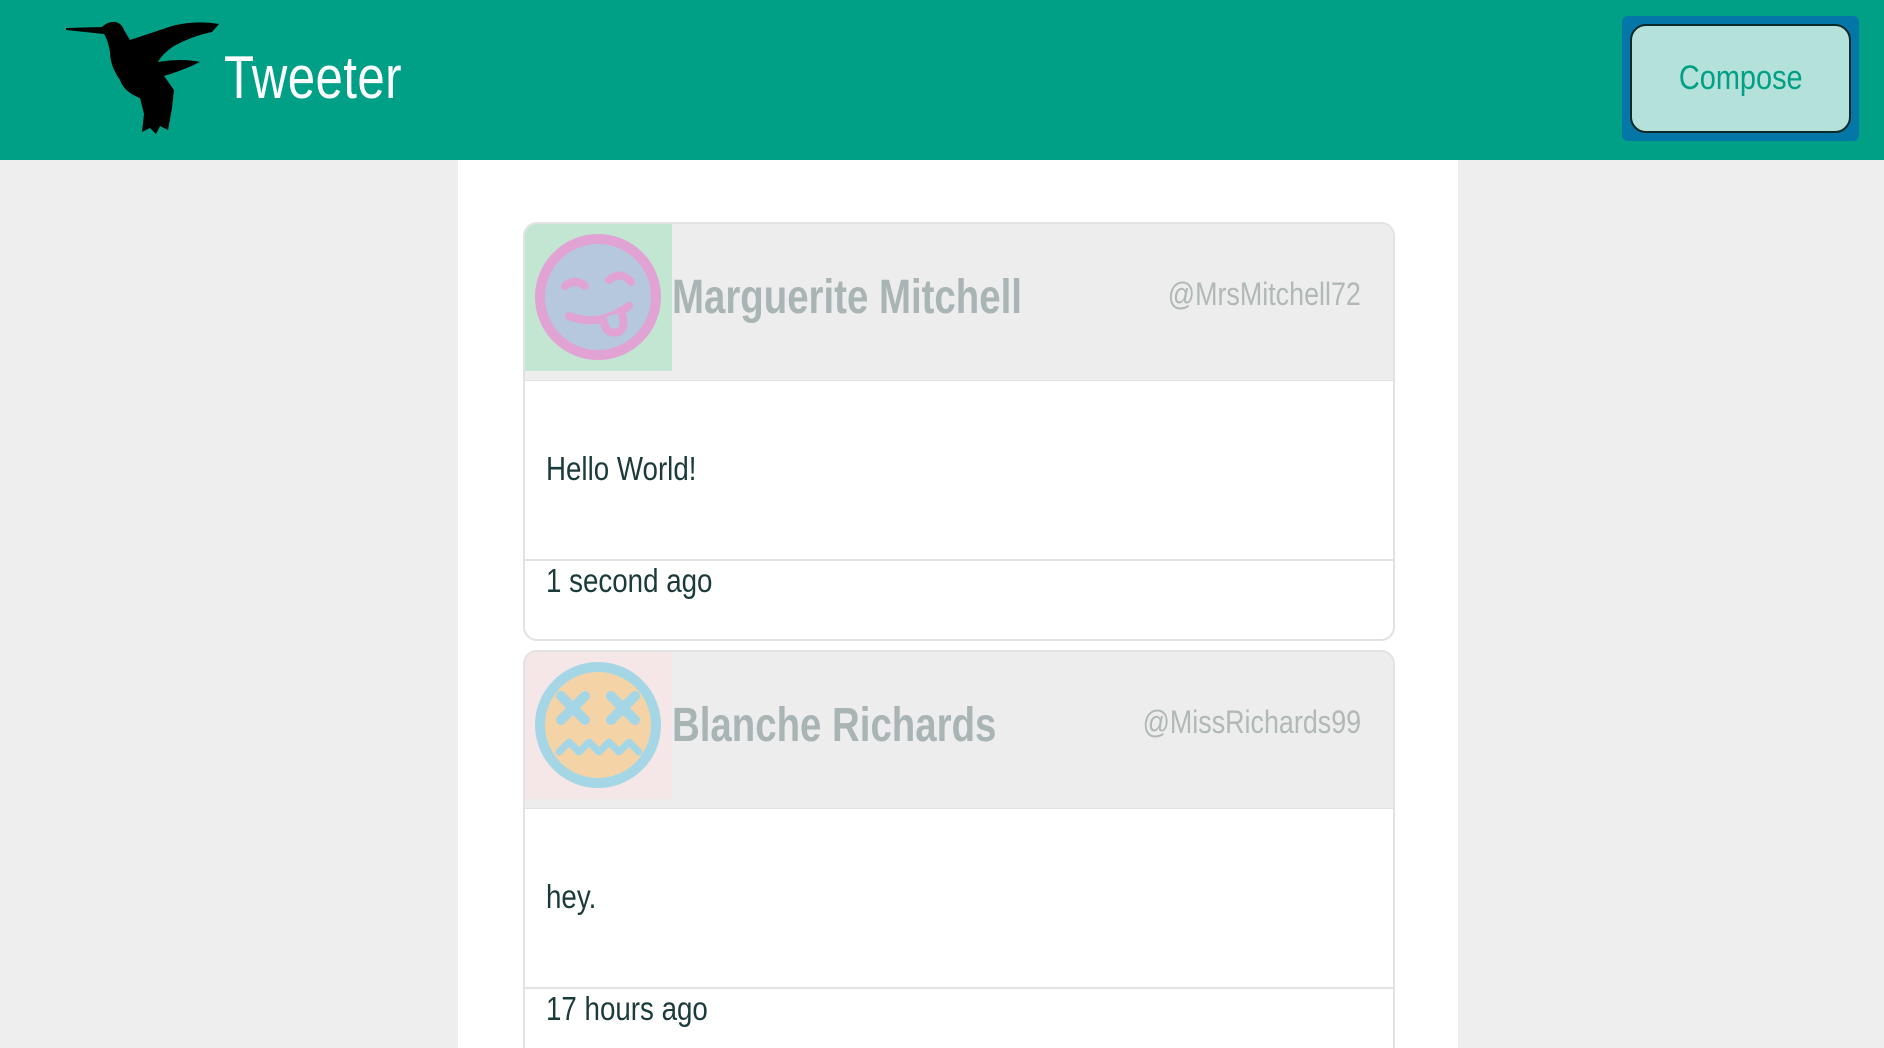  What do you see at coordinates (1264, 294) in the screenshot?
I see `tweet-author-handle: @MrsMitchell72` at bounding box center [1264, 294].